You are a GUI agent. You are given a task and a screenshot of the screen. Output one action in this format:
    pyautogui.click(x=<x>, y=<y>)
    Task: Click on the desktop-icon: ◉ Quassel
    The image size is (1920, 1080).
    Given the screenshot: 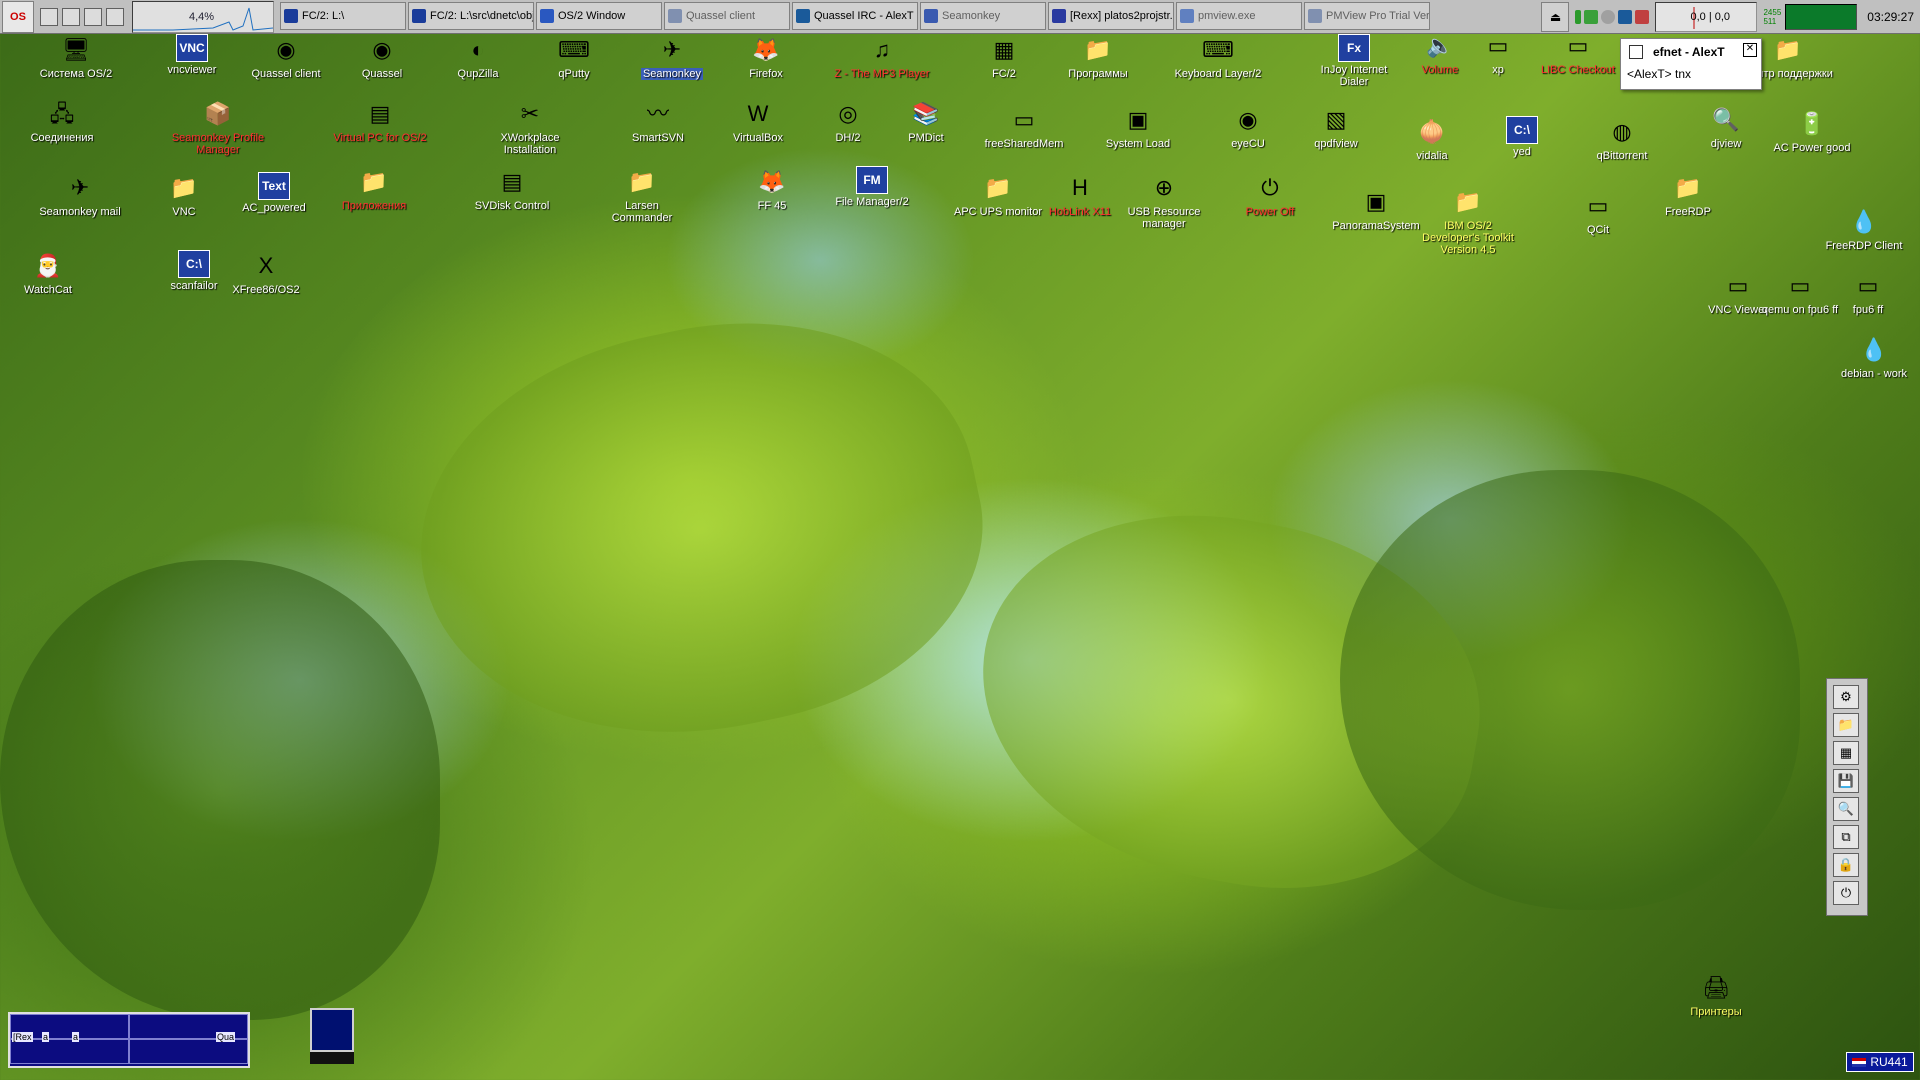 What is the action you would take?
    pyautogui.click(x=382, y=57)
    